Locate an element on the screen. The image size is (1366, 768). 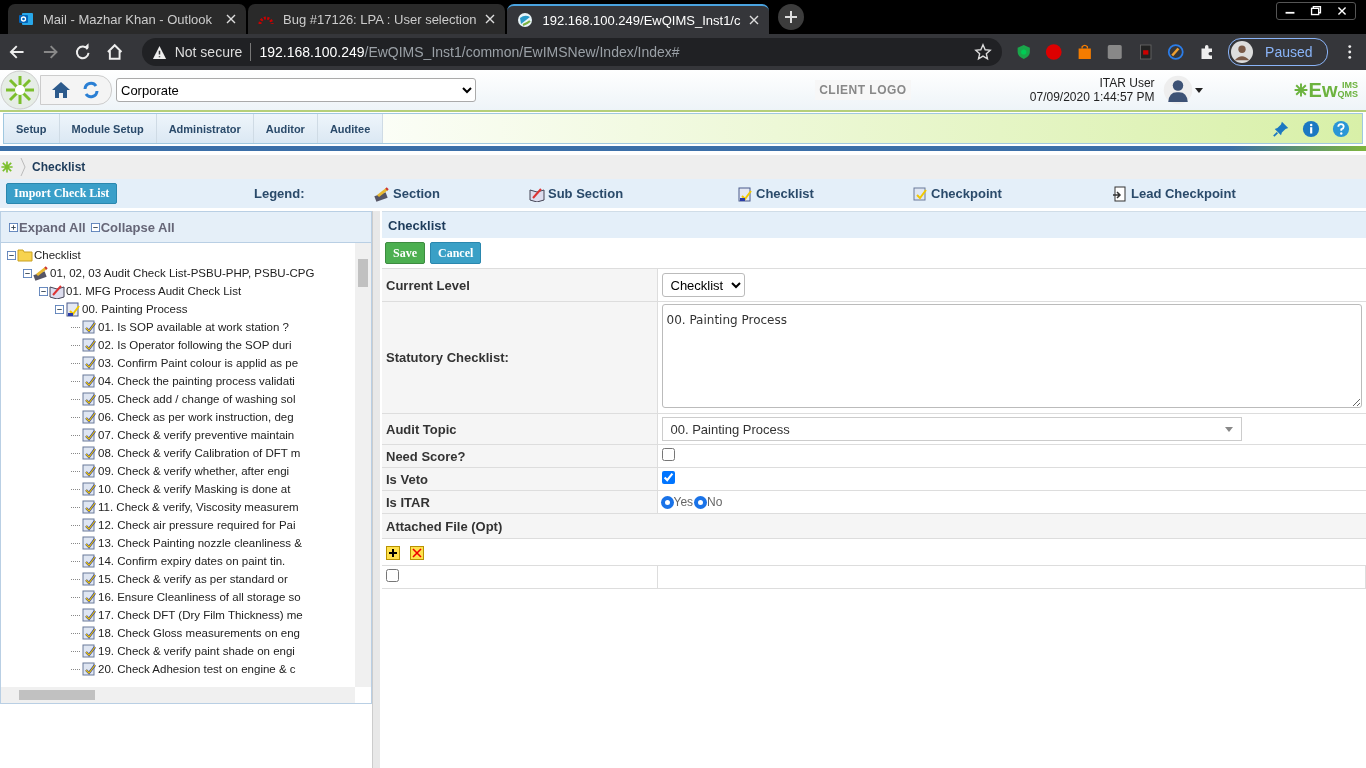
delete-icon is located at coordinates (417, 552).